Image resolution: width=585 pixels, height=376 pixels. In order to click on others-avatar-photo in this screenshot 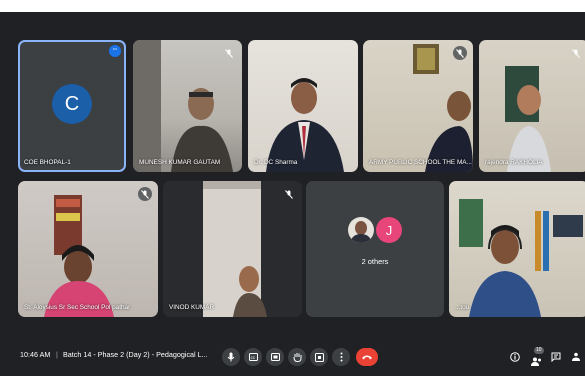, I will do `click(361, 230)`.